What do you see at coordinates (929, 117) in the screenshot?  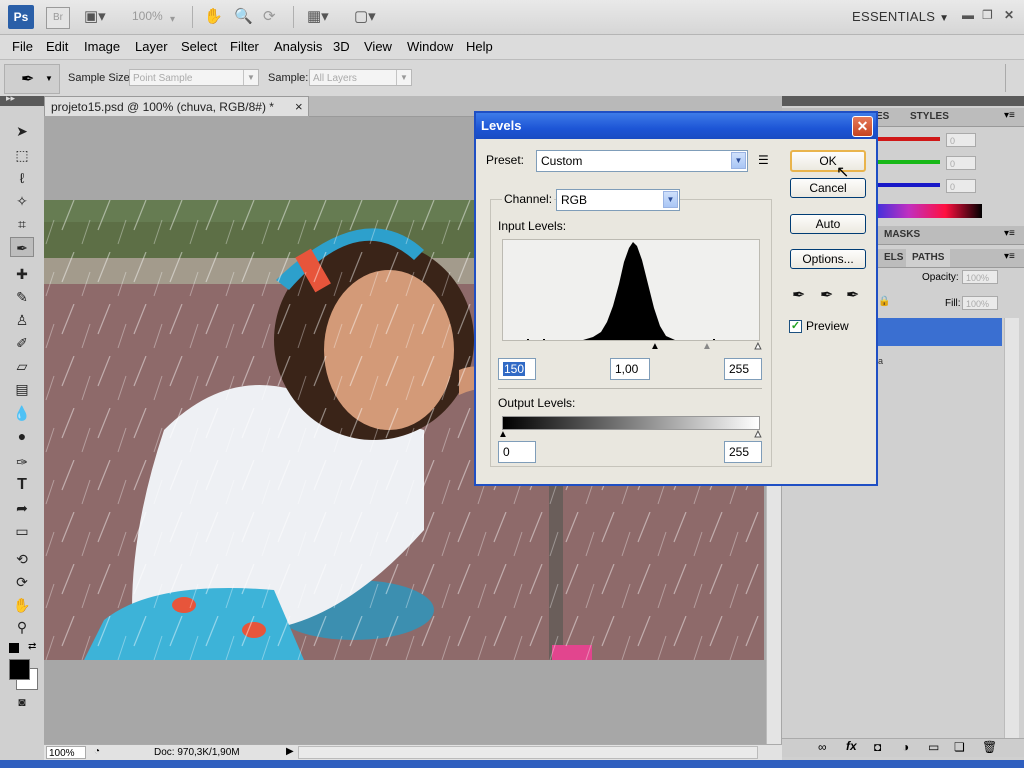 I see `tab-styles: STYLES` at bounding box center [929, 117].